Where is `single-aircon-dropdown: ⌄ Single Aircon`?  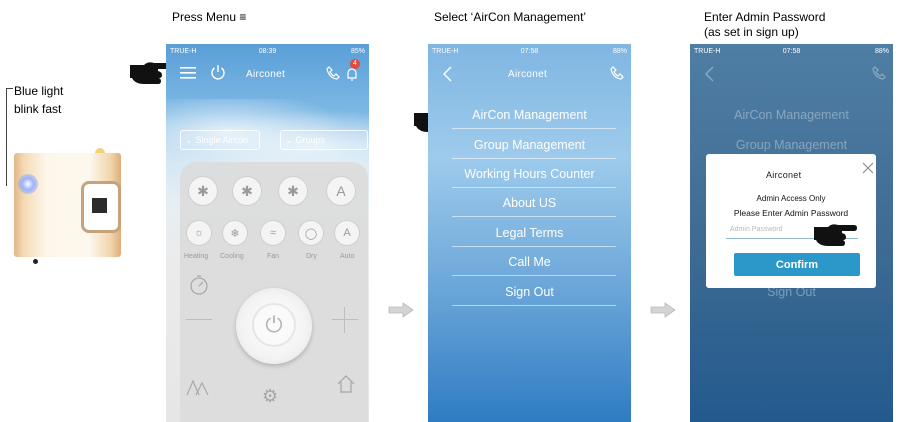
single-aircon-dropdown: ⌄ Single Aircon is located at coordinates (220, 140).